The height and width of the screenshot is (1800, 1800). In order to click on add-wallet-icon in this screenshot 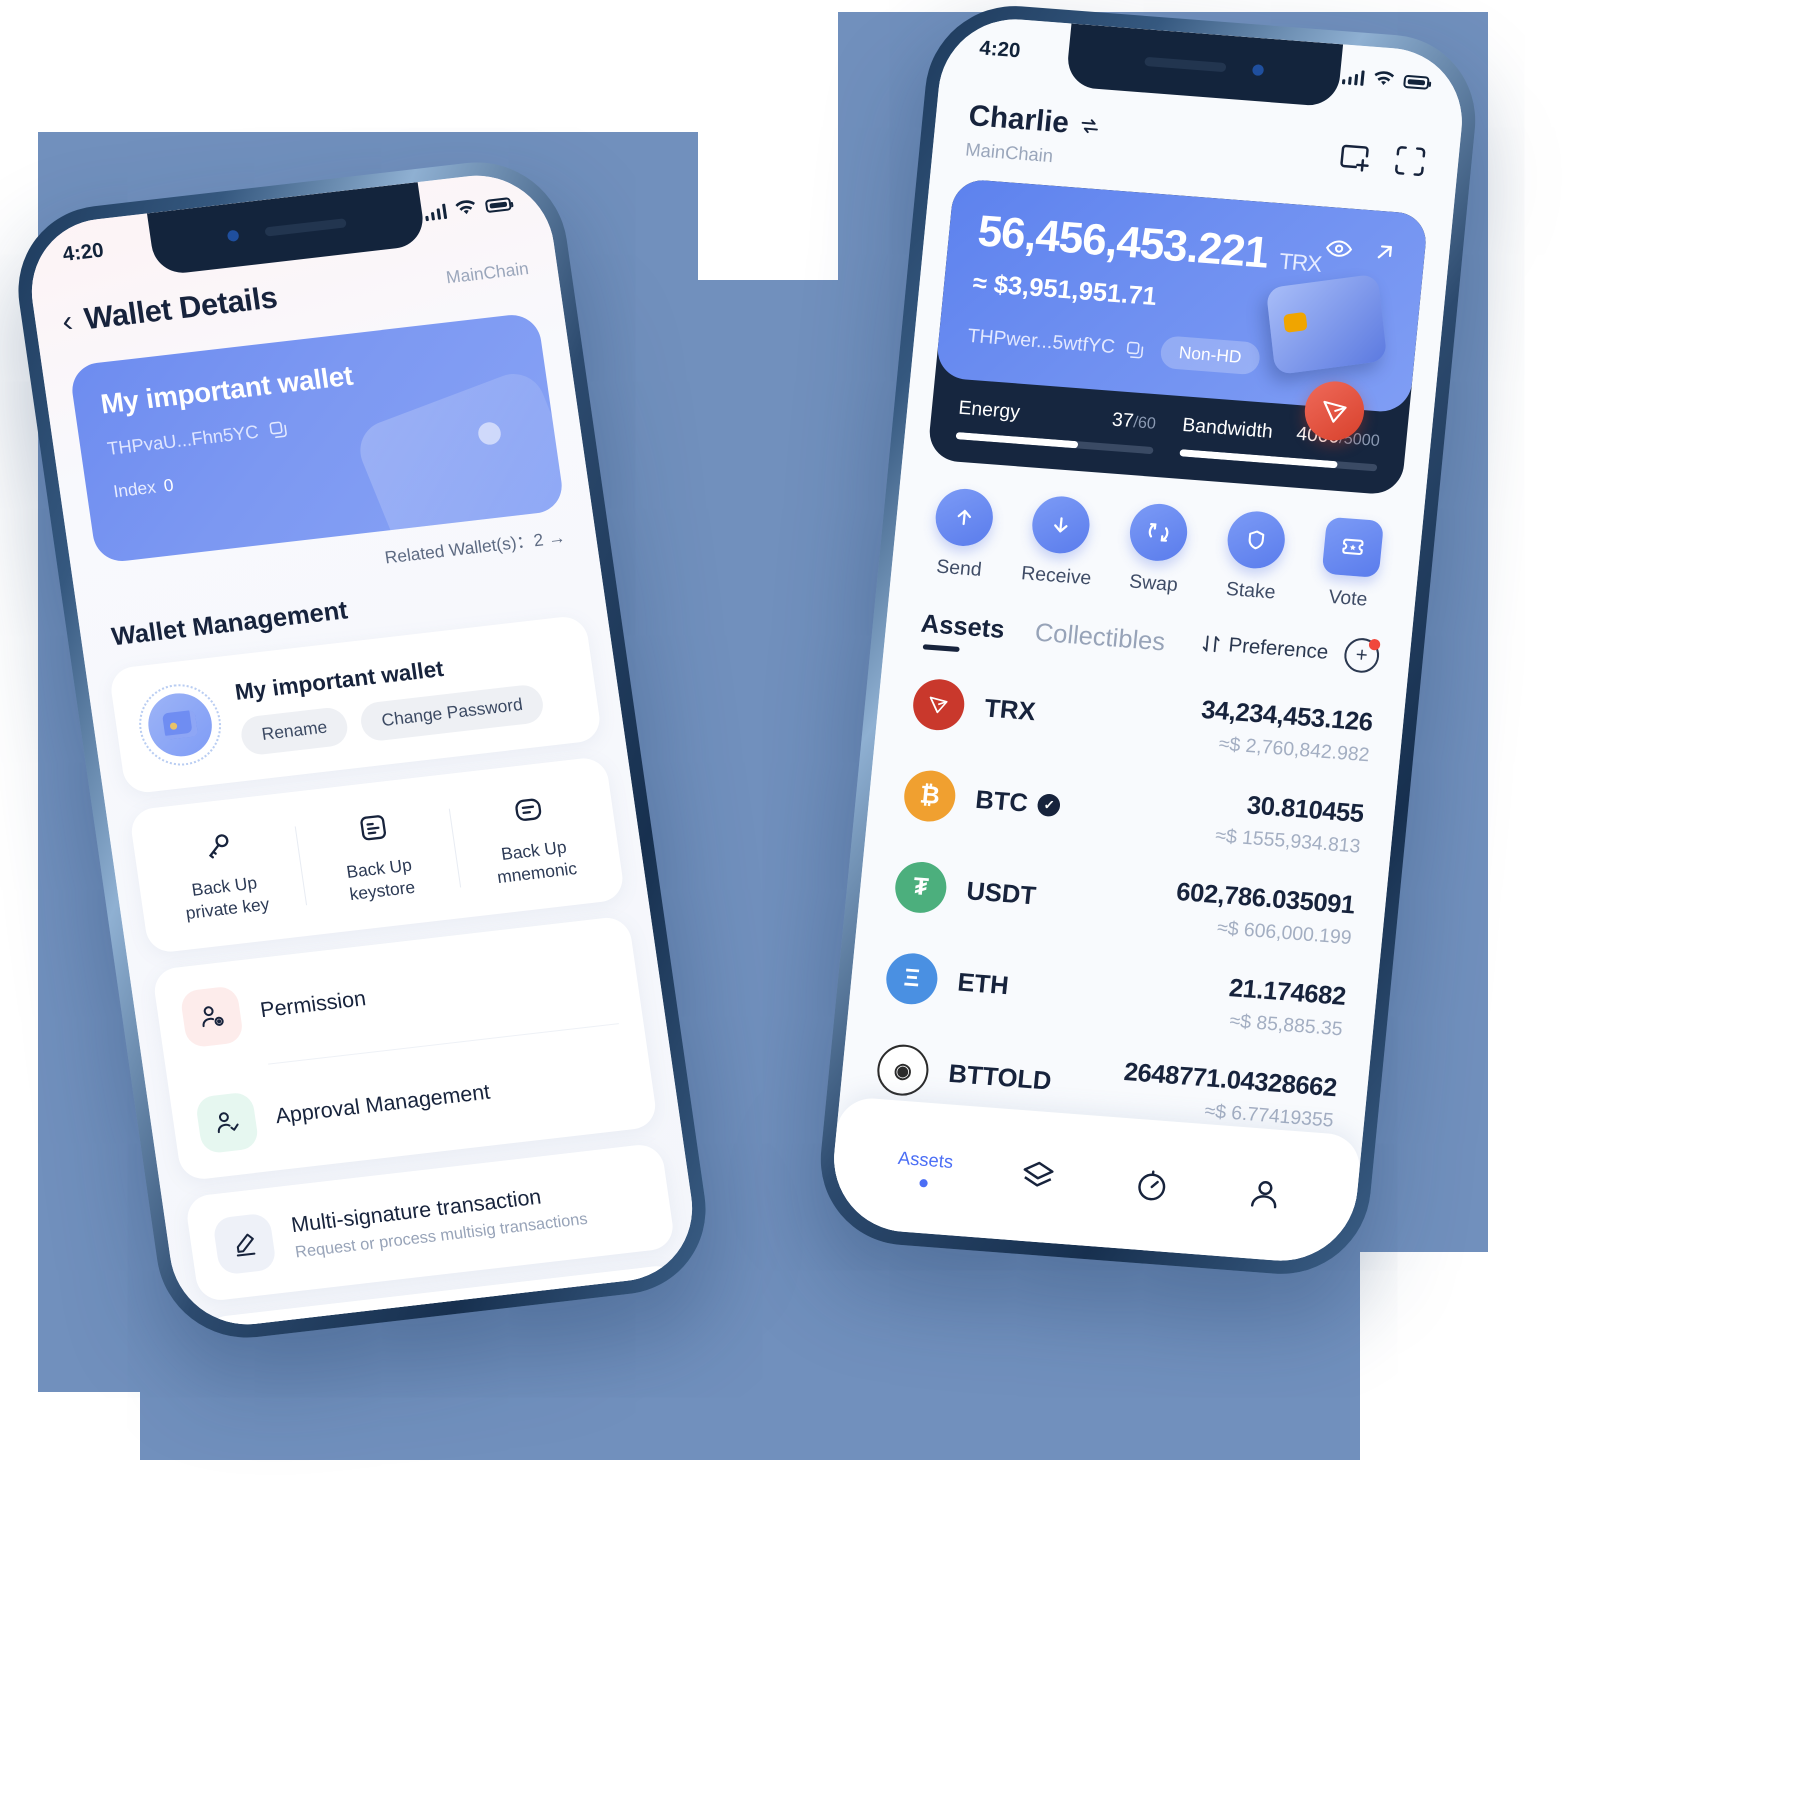, I will do `click(1355, 156)`.